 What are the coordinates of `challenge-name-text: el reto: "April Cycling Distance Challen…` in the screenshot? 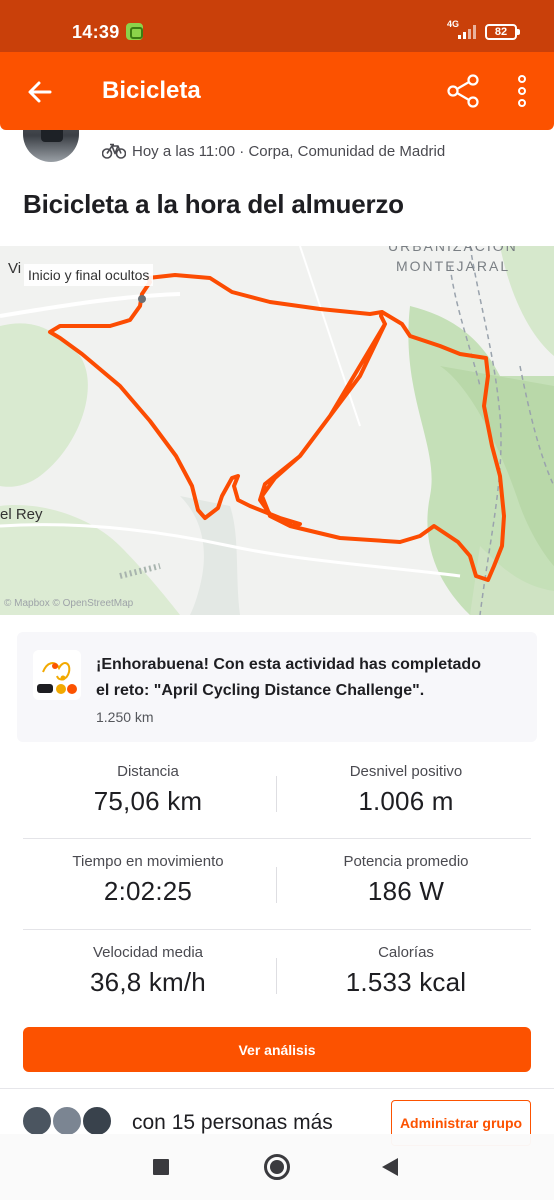 It's located at (260, 690).